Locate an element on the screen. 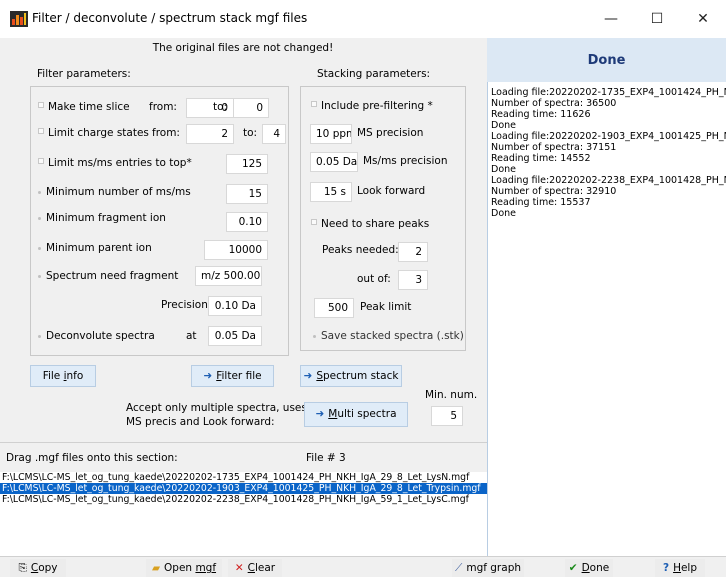 Image resolution: width=726 pixels, height=577 pixels. bottom-toolbar is located at coordinates (363, 566).